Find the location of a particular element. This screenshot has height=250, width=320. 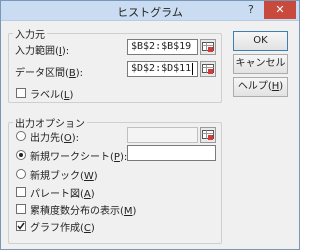

cumulative-distribution-checkbox is located at coordinates (21, 209).